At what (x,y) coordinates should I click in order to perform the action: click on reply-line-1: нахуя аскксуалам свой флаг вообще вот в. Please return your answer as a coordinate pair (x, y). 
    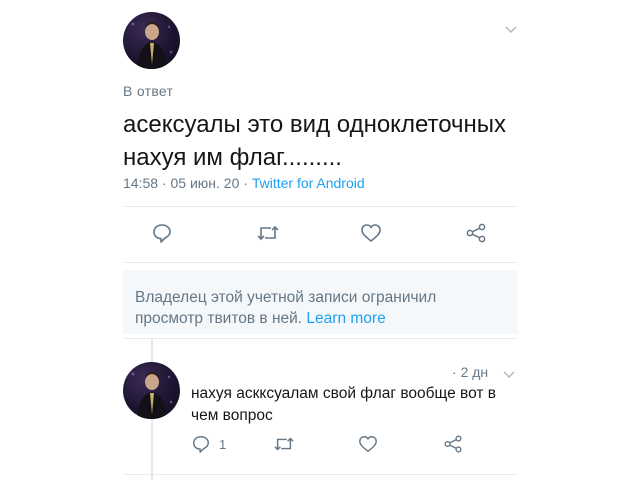
    Looking at the image, I should click on (343, 393).